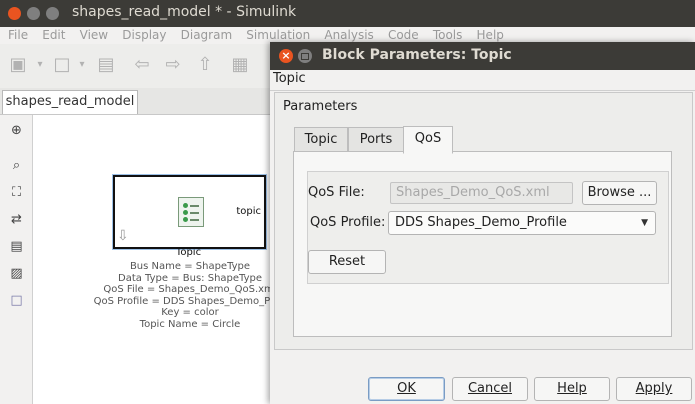  What do you see at coordinates (144, 35) in the screenshot?
I see `menu-display: Display` at bounding box center [144, 35].